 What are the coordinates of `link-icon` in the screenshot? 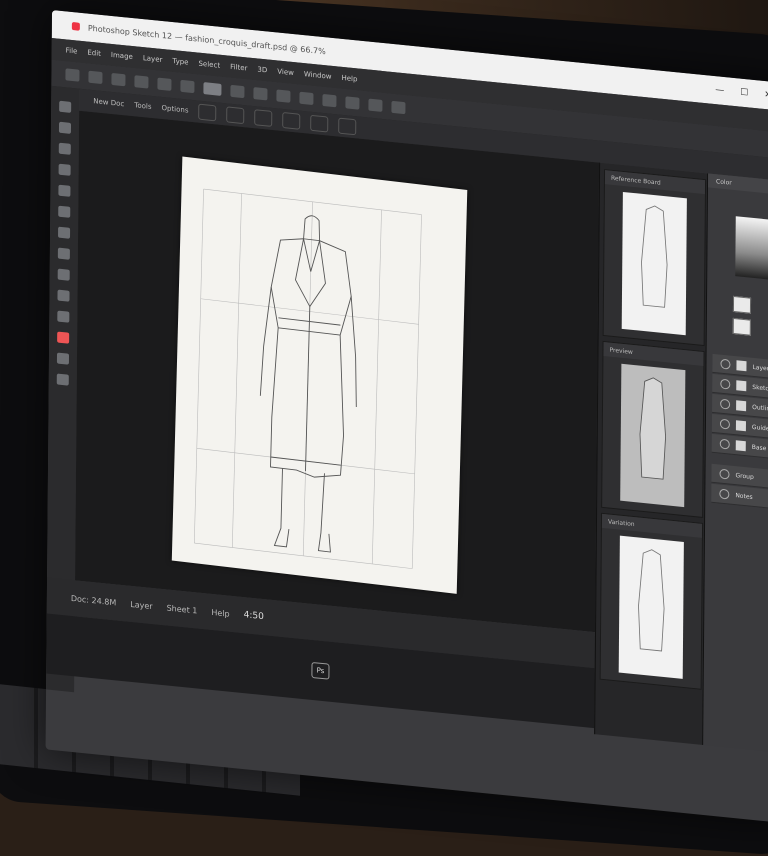 It's located at (291, 120).